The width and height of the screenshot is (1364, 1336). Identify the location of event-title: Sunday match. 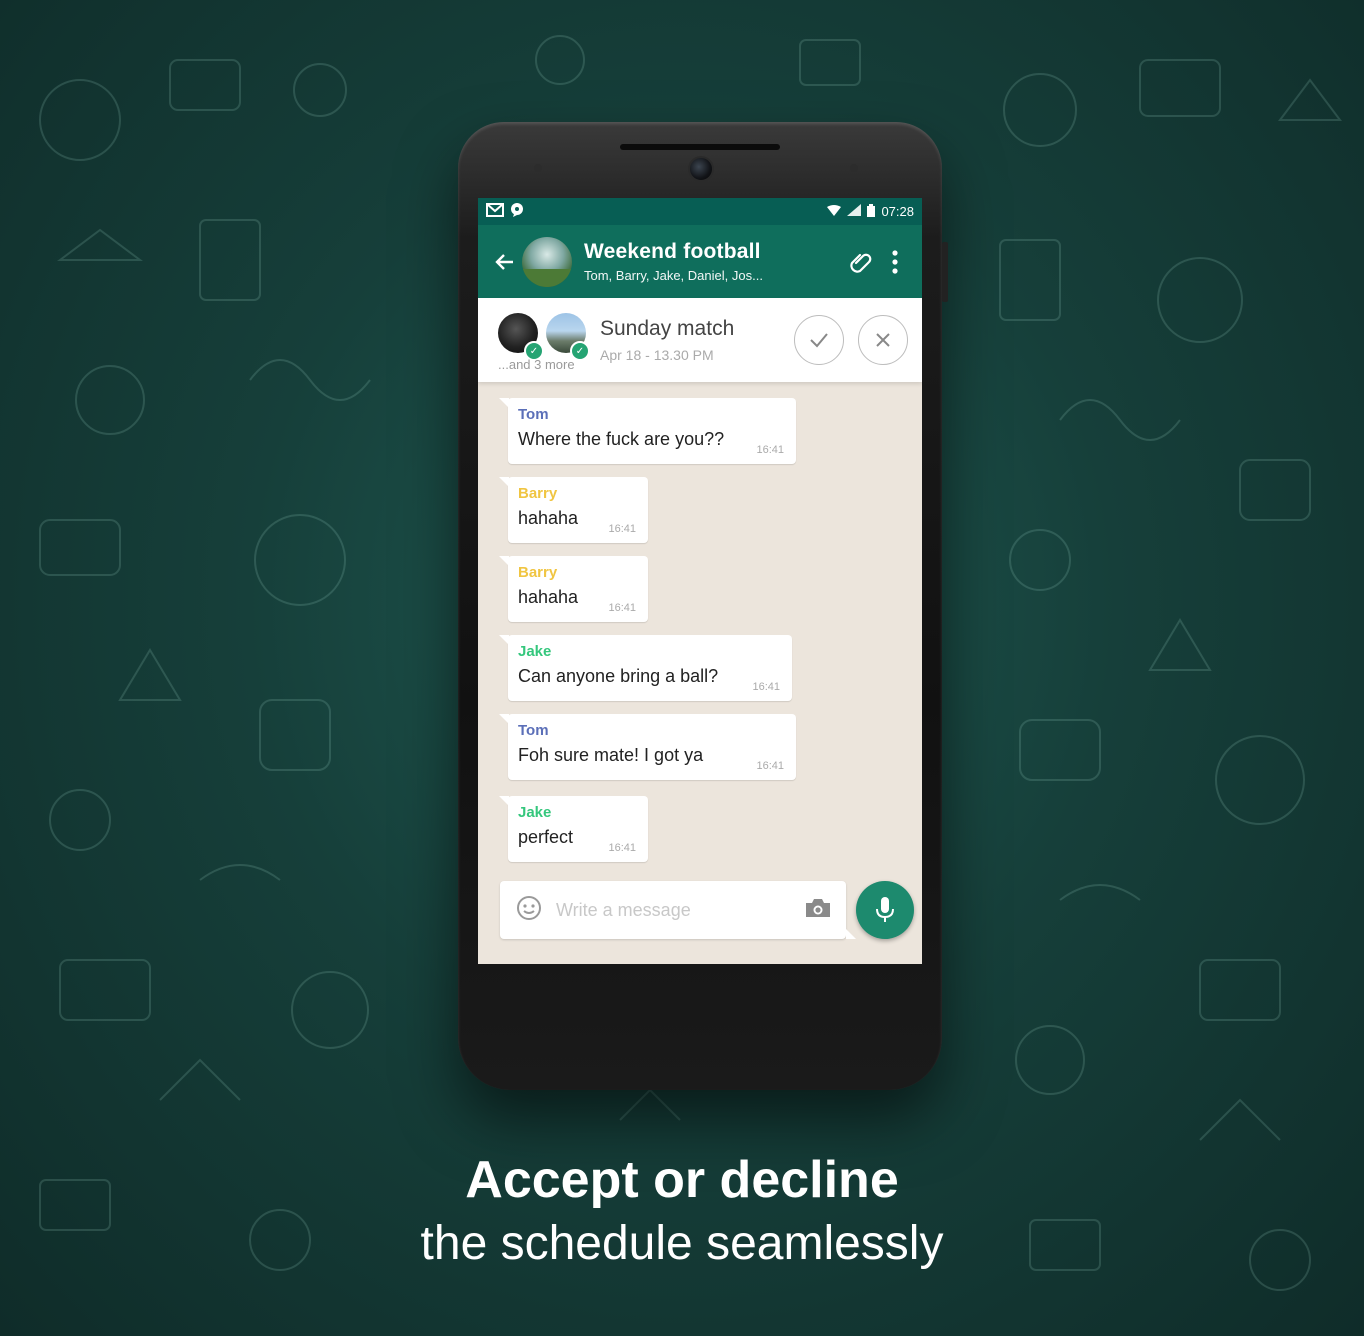
(667, 328).